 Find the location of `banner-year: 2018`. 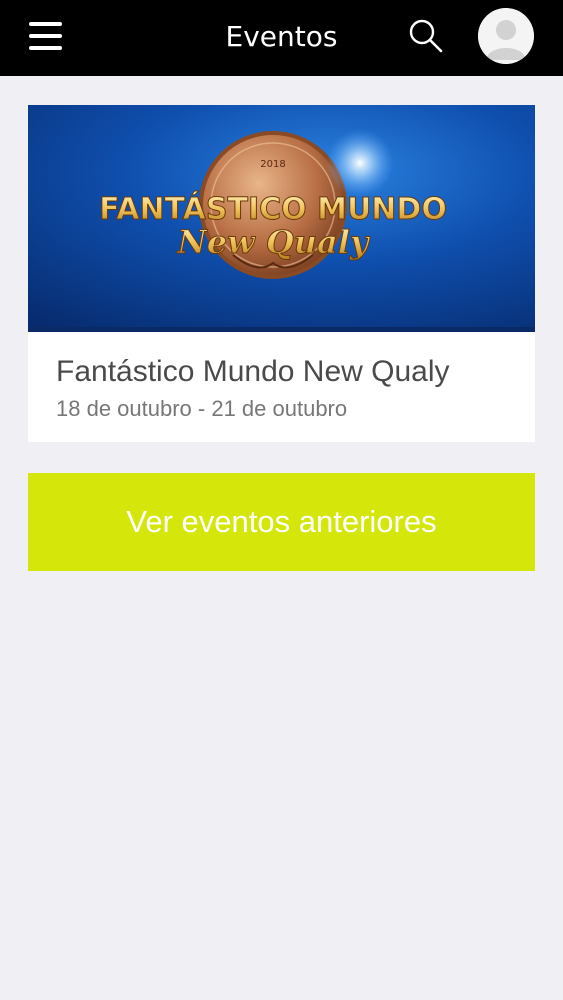

banner-year: 2018 is located at coordinates (272, 164).